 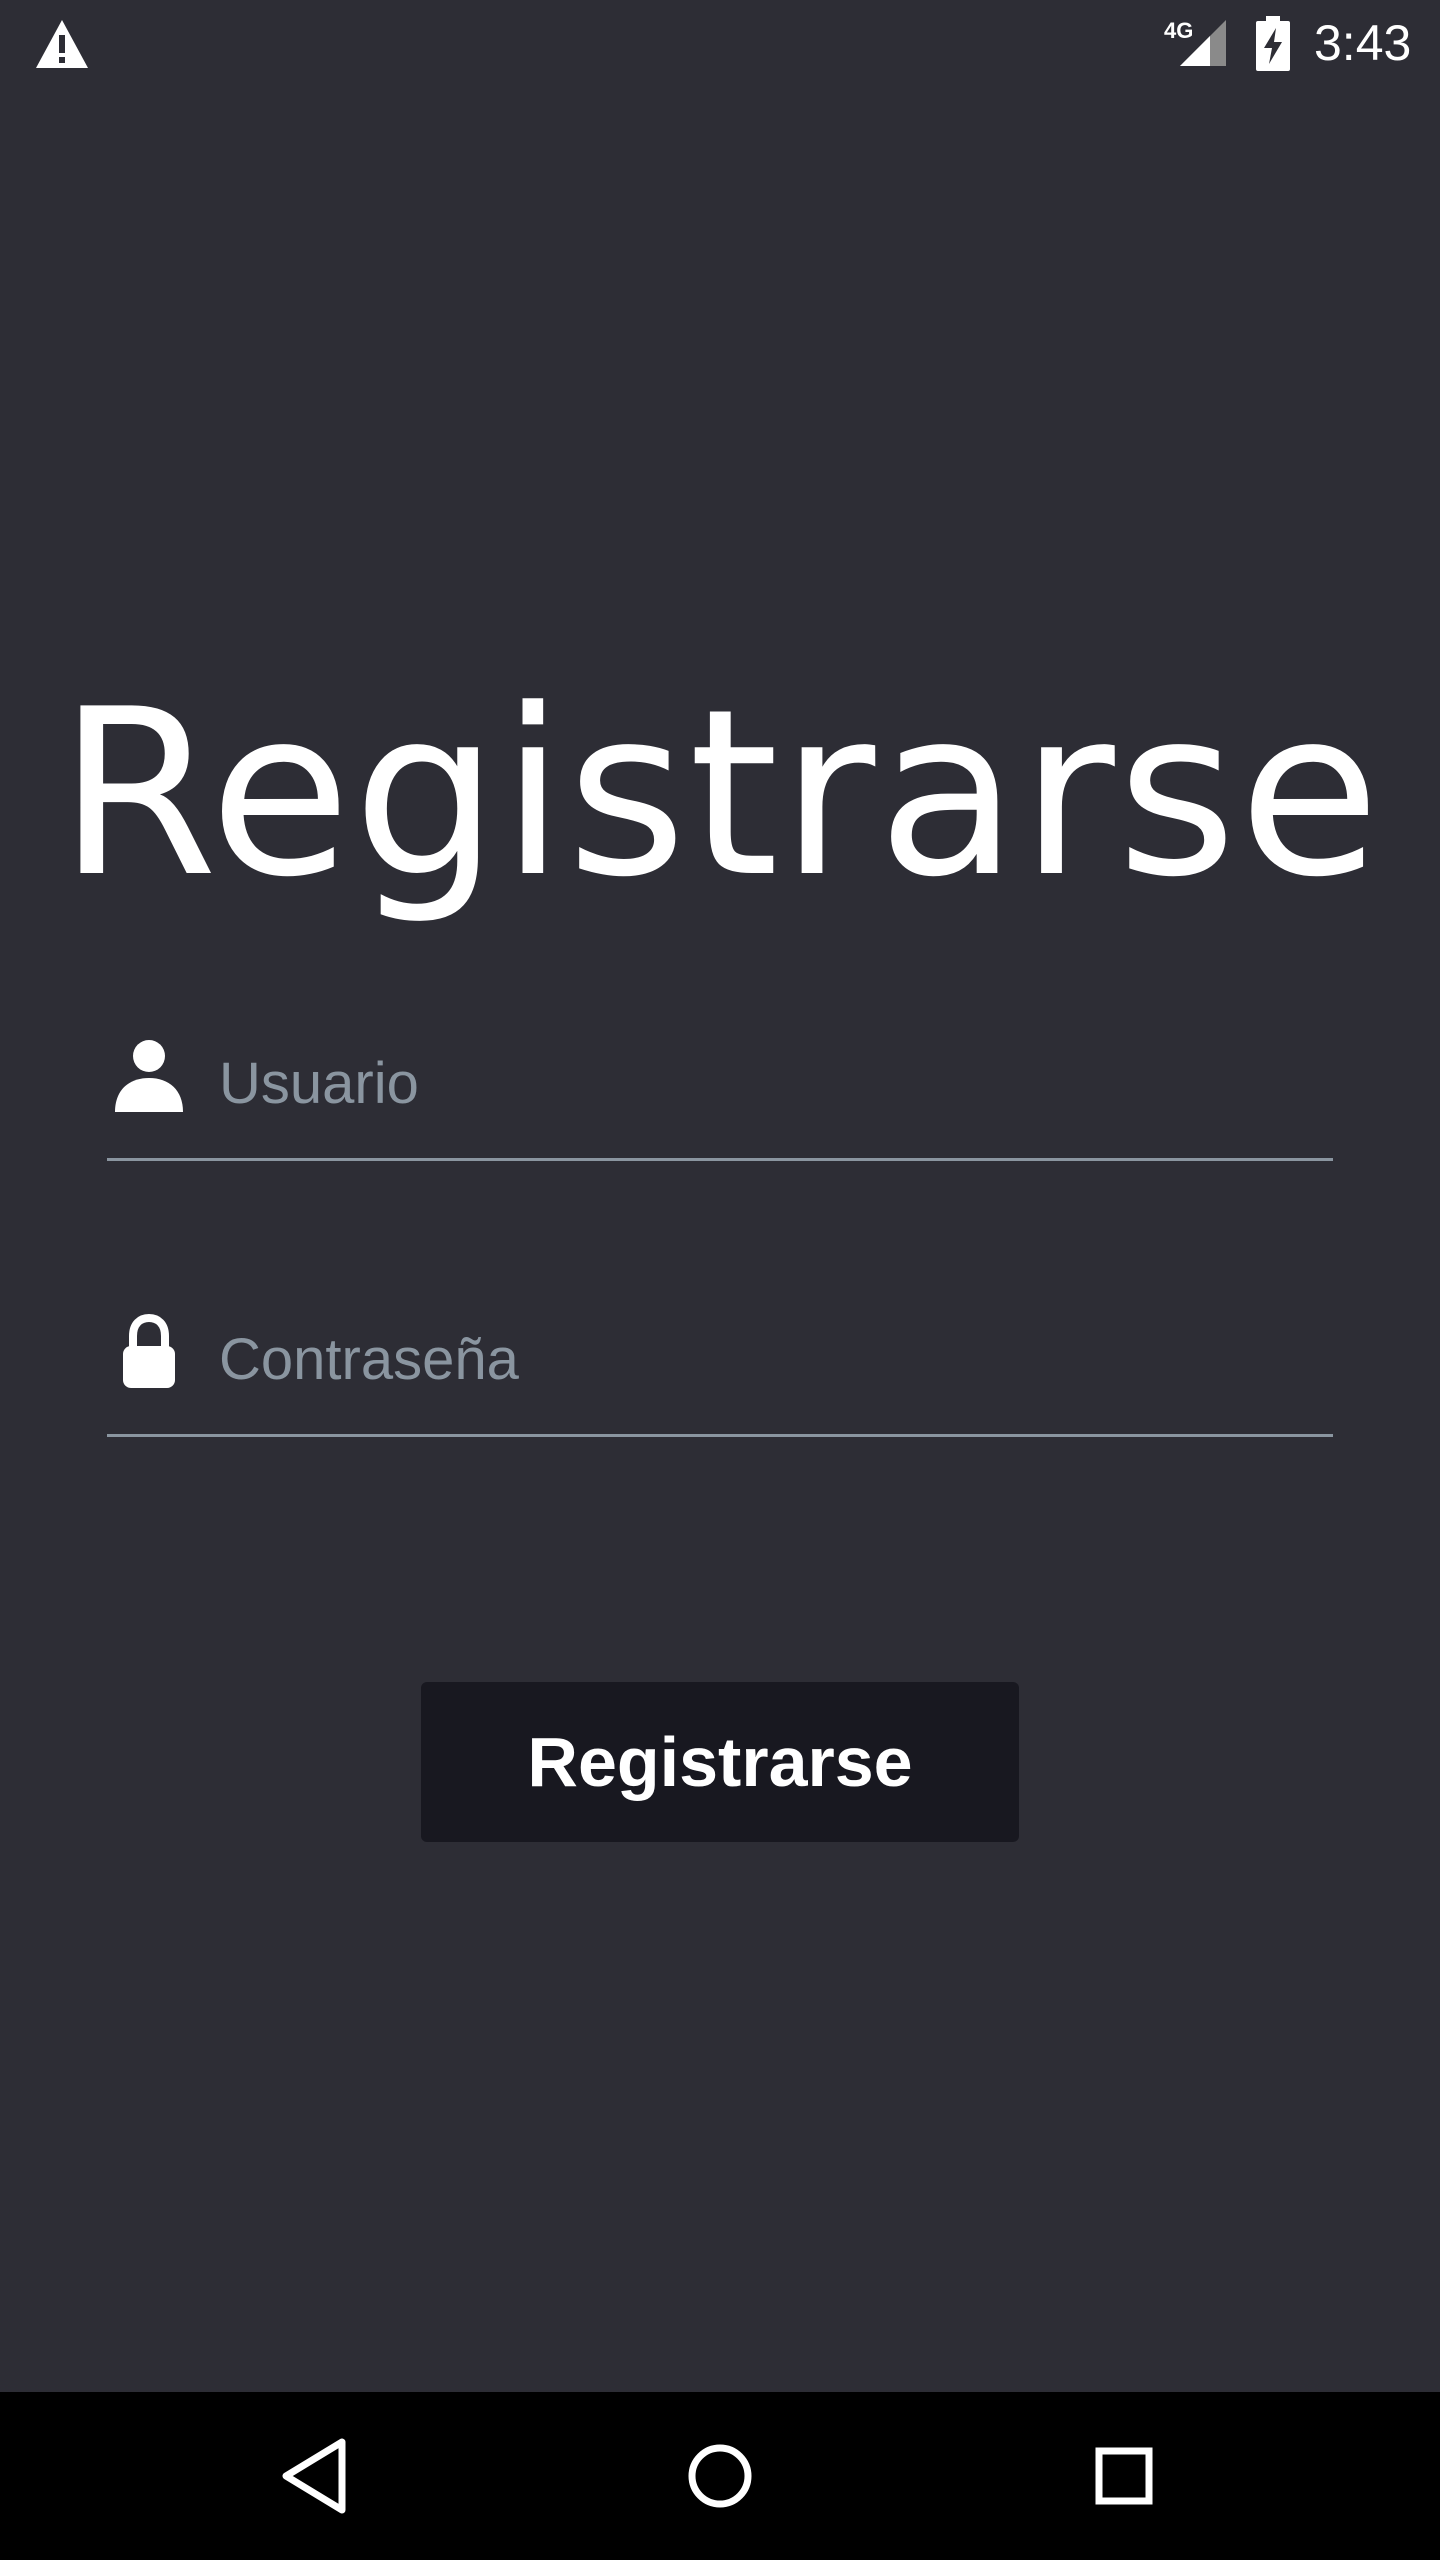 I want to click on password-field, so click(x=720, y=1375).